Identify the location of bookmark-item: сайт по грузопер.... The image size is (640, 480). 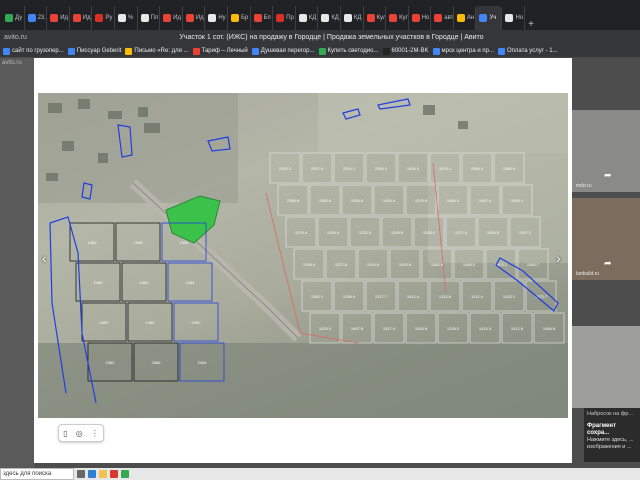
(33, 51).